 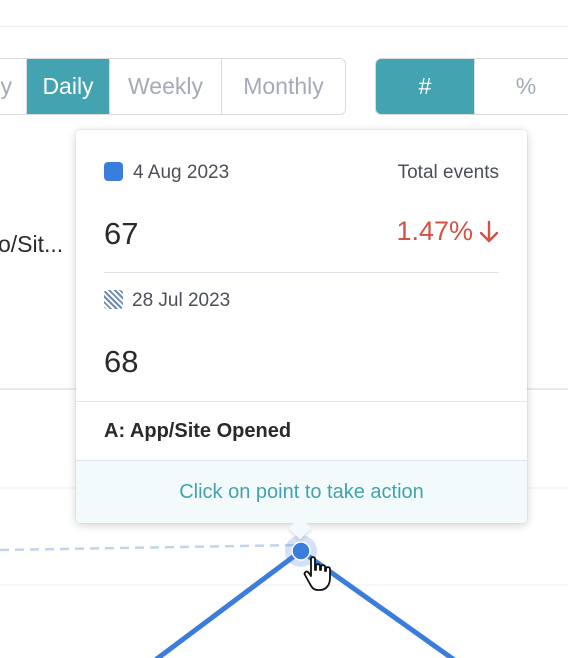 What do you see at coordinates (284, 26) in the screenshot?
I see `top-divider` at bounding box center [284, 26].